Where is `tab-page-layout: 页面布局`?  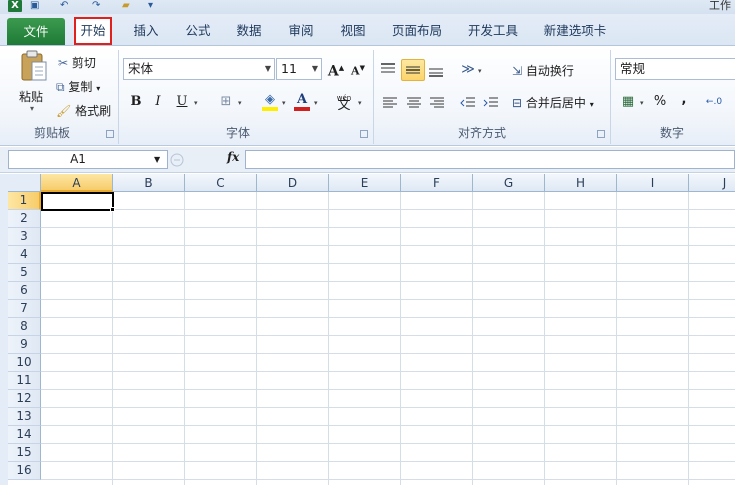 tab-page-layout: 页面布局 is located at coordinates (417, 30).